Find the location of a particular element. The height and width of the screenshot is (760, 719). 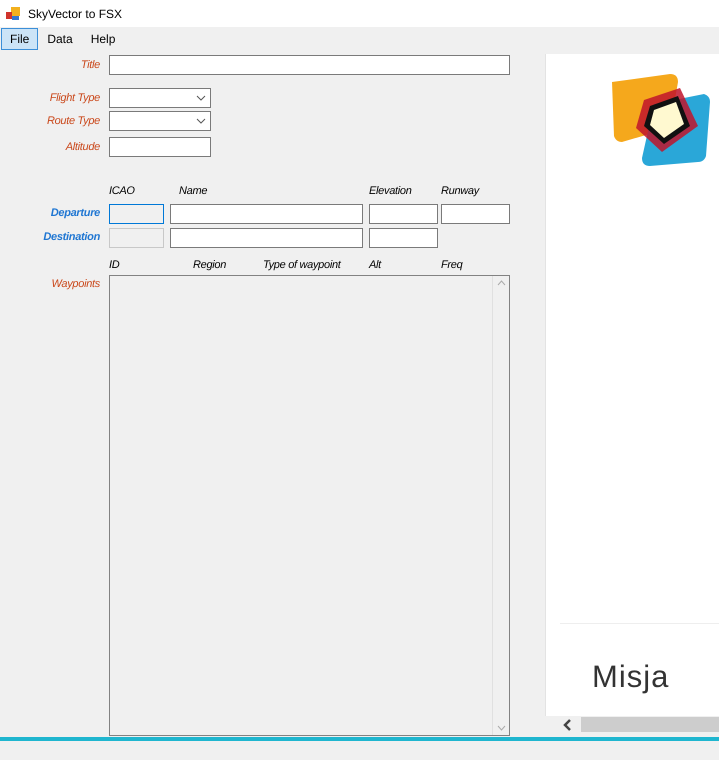

field-label: Route Type is located at coordinates (73, 121).